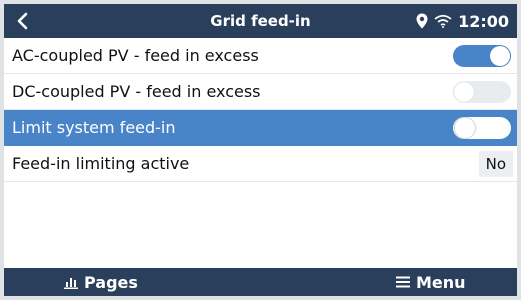  What do you see at coordinates (482, 92) in the screenshot?
I see `dc-coupled-pv-toggle` at bounding box center [482, 92].